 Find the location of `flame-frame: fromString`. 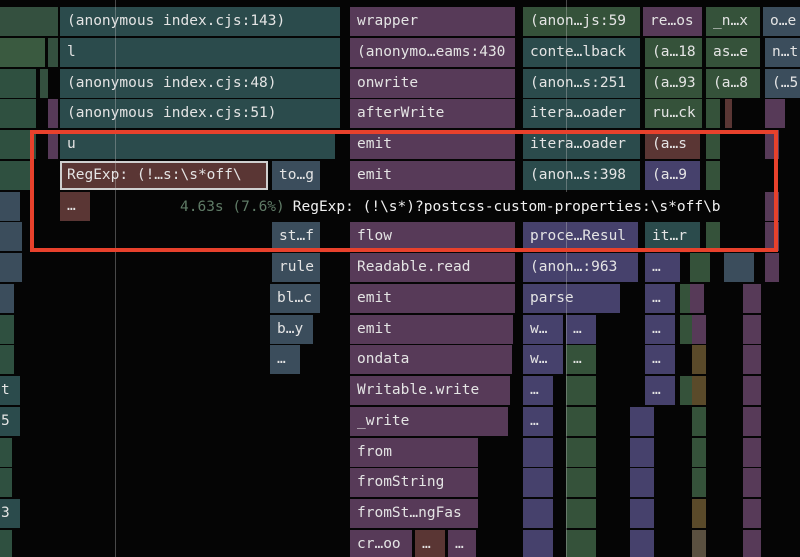

flame-frame: fromString is located at coordinates (414, 482).